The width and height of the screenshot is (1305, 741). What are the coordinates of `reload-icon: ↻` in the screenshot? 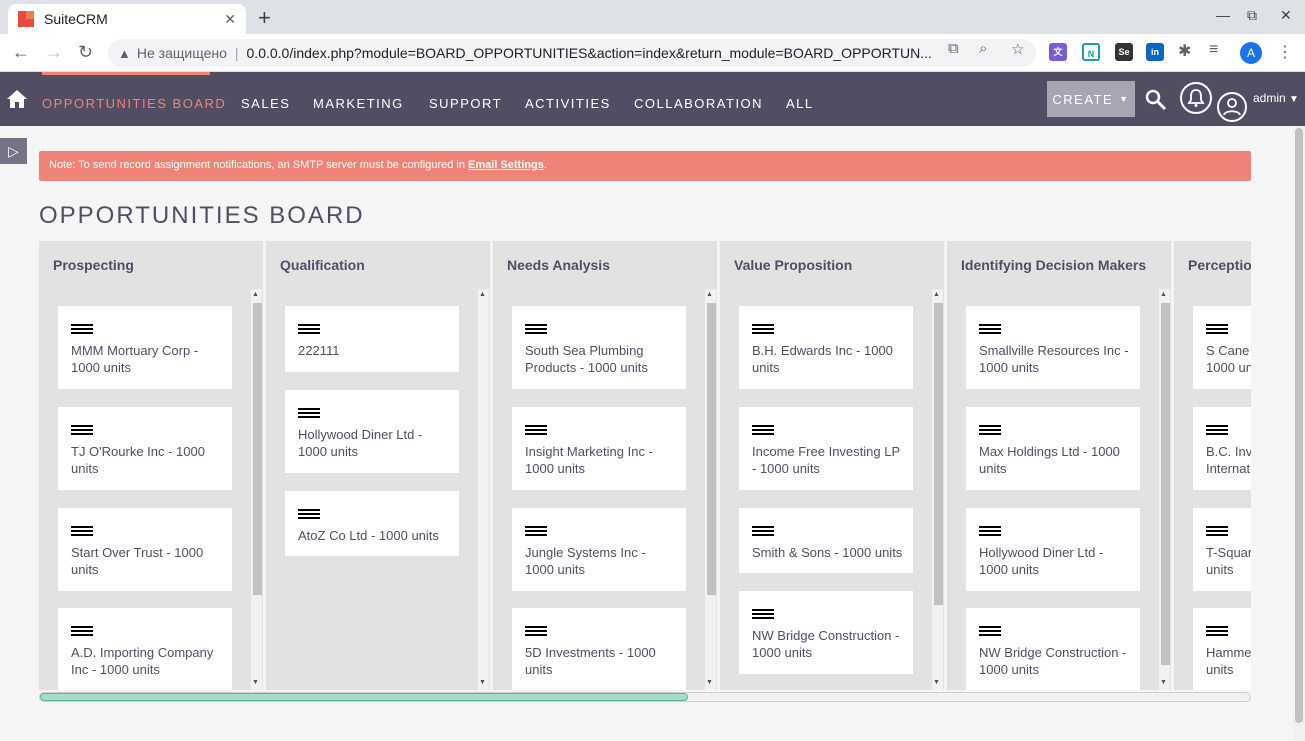 It's located at (85, 52).